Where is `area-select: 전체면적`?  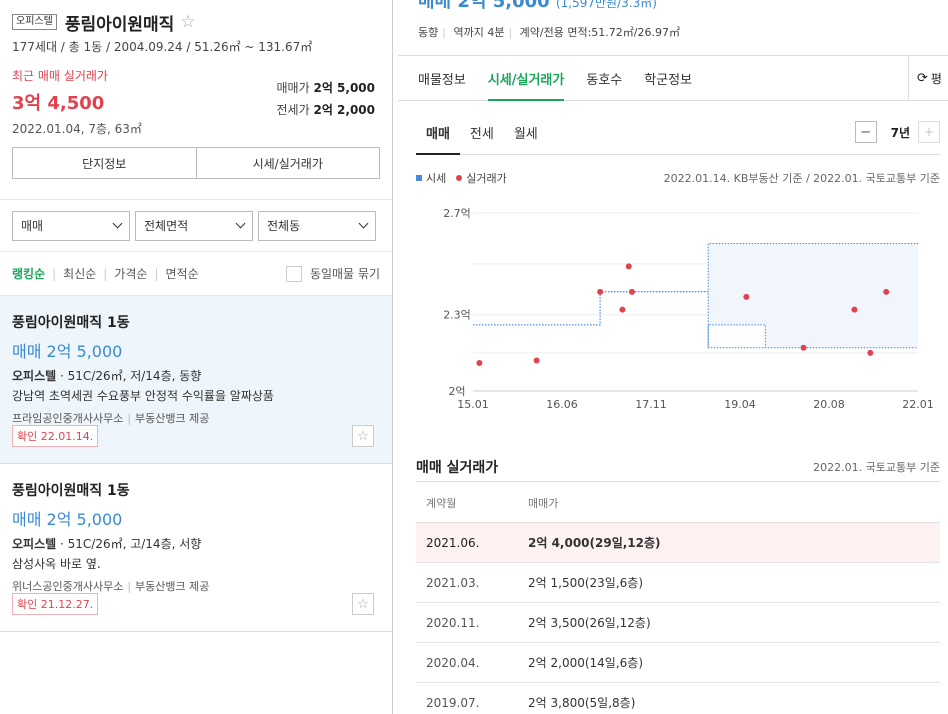
area-select: 전체면적 is located at coordinates (194, 225).